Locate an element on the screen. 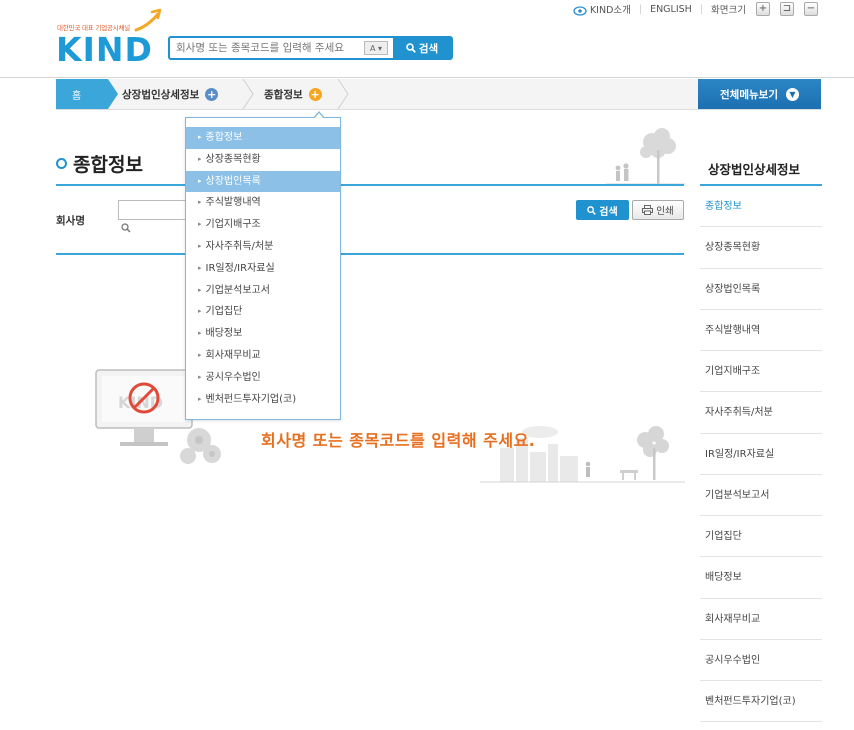 This screenshot has height=730, width=854. global-search: A ▾ 검색 is located at coordinates (310, 48).